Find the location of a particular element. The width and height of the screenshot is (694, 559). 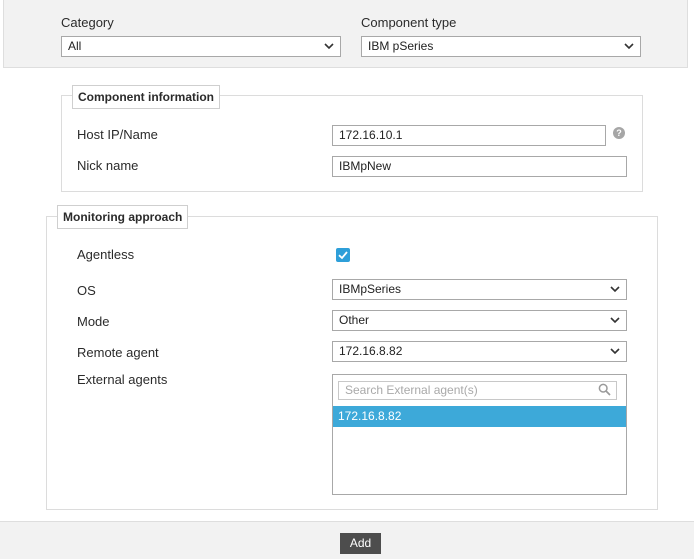

category-select: All is located at coordinates (201, 46).